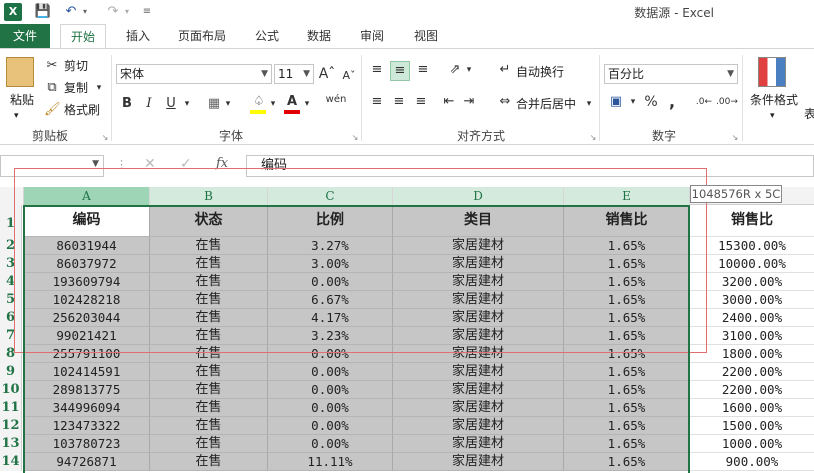 The height and width of the screenshot is (473, 814). I want to click on fill-dropdown-icon: ▾, so click(273, 104).